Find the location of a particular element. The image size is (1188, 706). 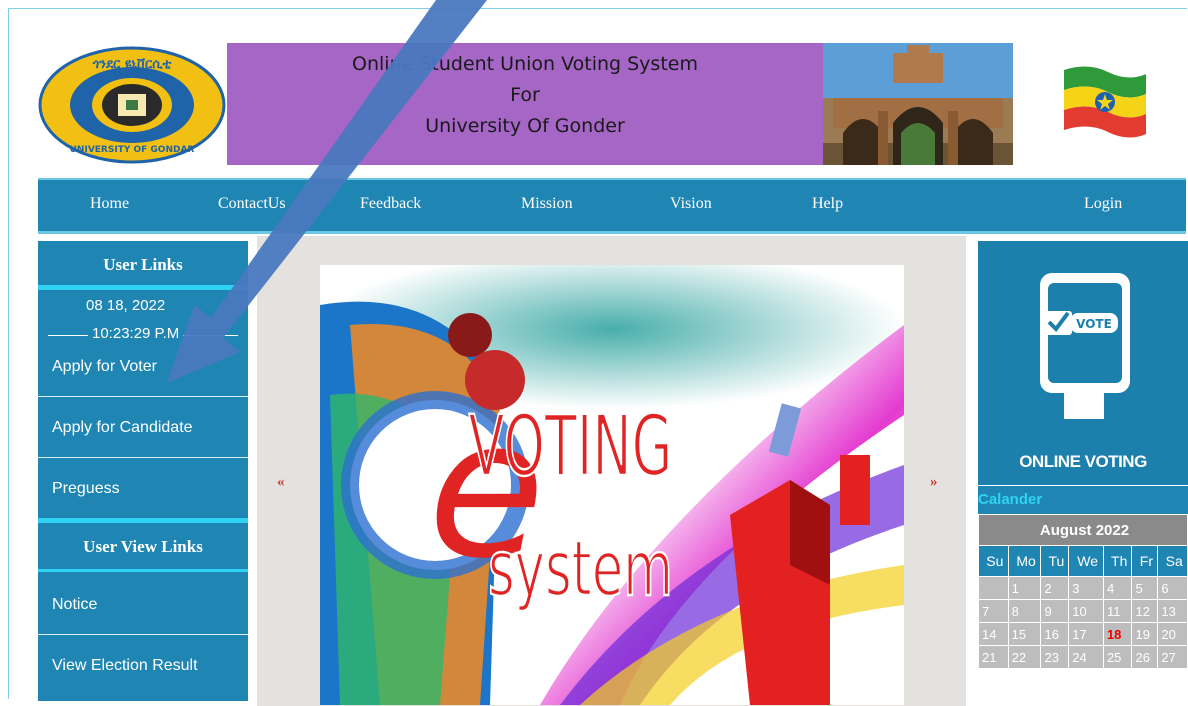

weekday-header: Mo is located at coordinates (1024, 561).